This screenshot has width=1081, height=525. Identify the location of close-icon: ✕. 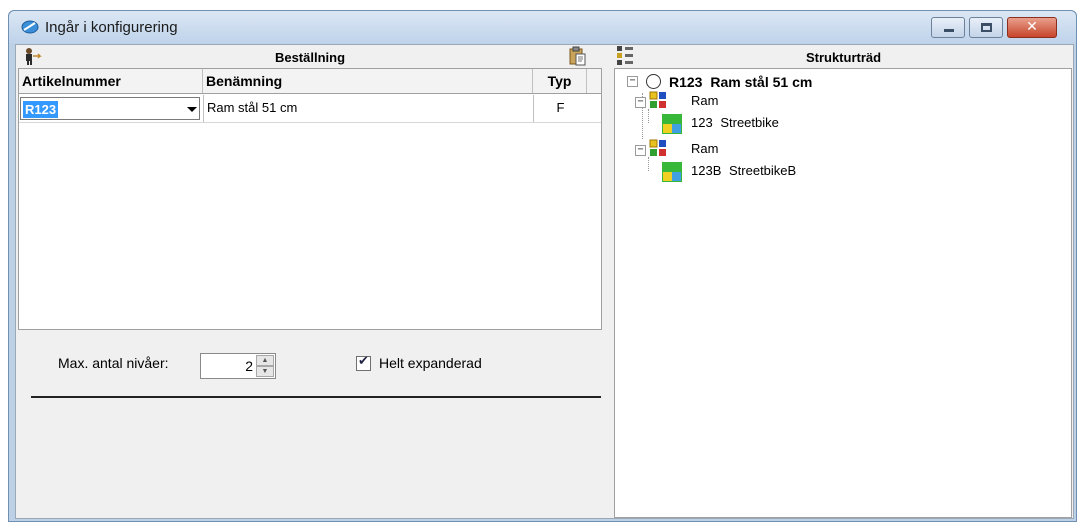
(1032, 27).